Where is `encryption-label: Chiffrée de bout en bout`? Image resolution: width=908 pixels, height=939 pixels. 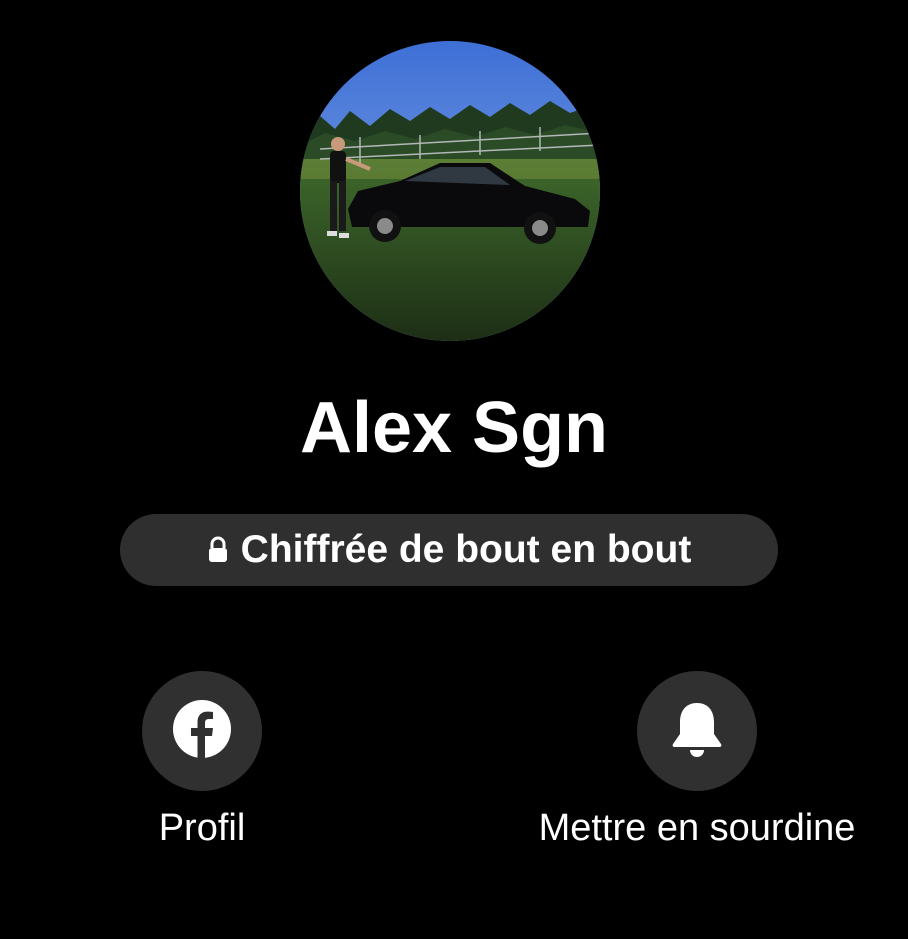
encryption-label: Chiffrée de bout en bout is located at coordinates (466, 549).